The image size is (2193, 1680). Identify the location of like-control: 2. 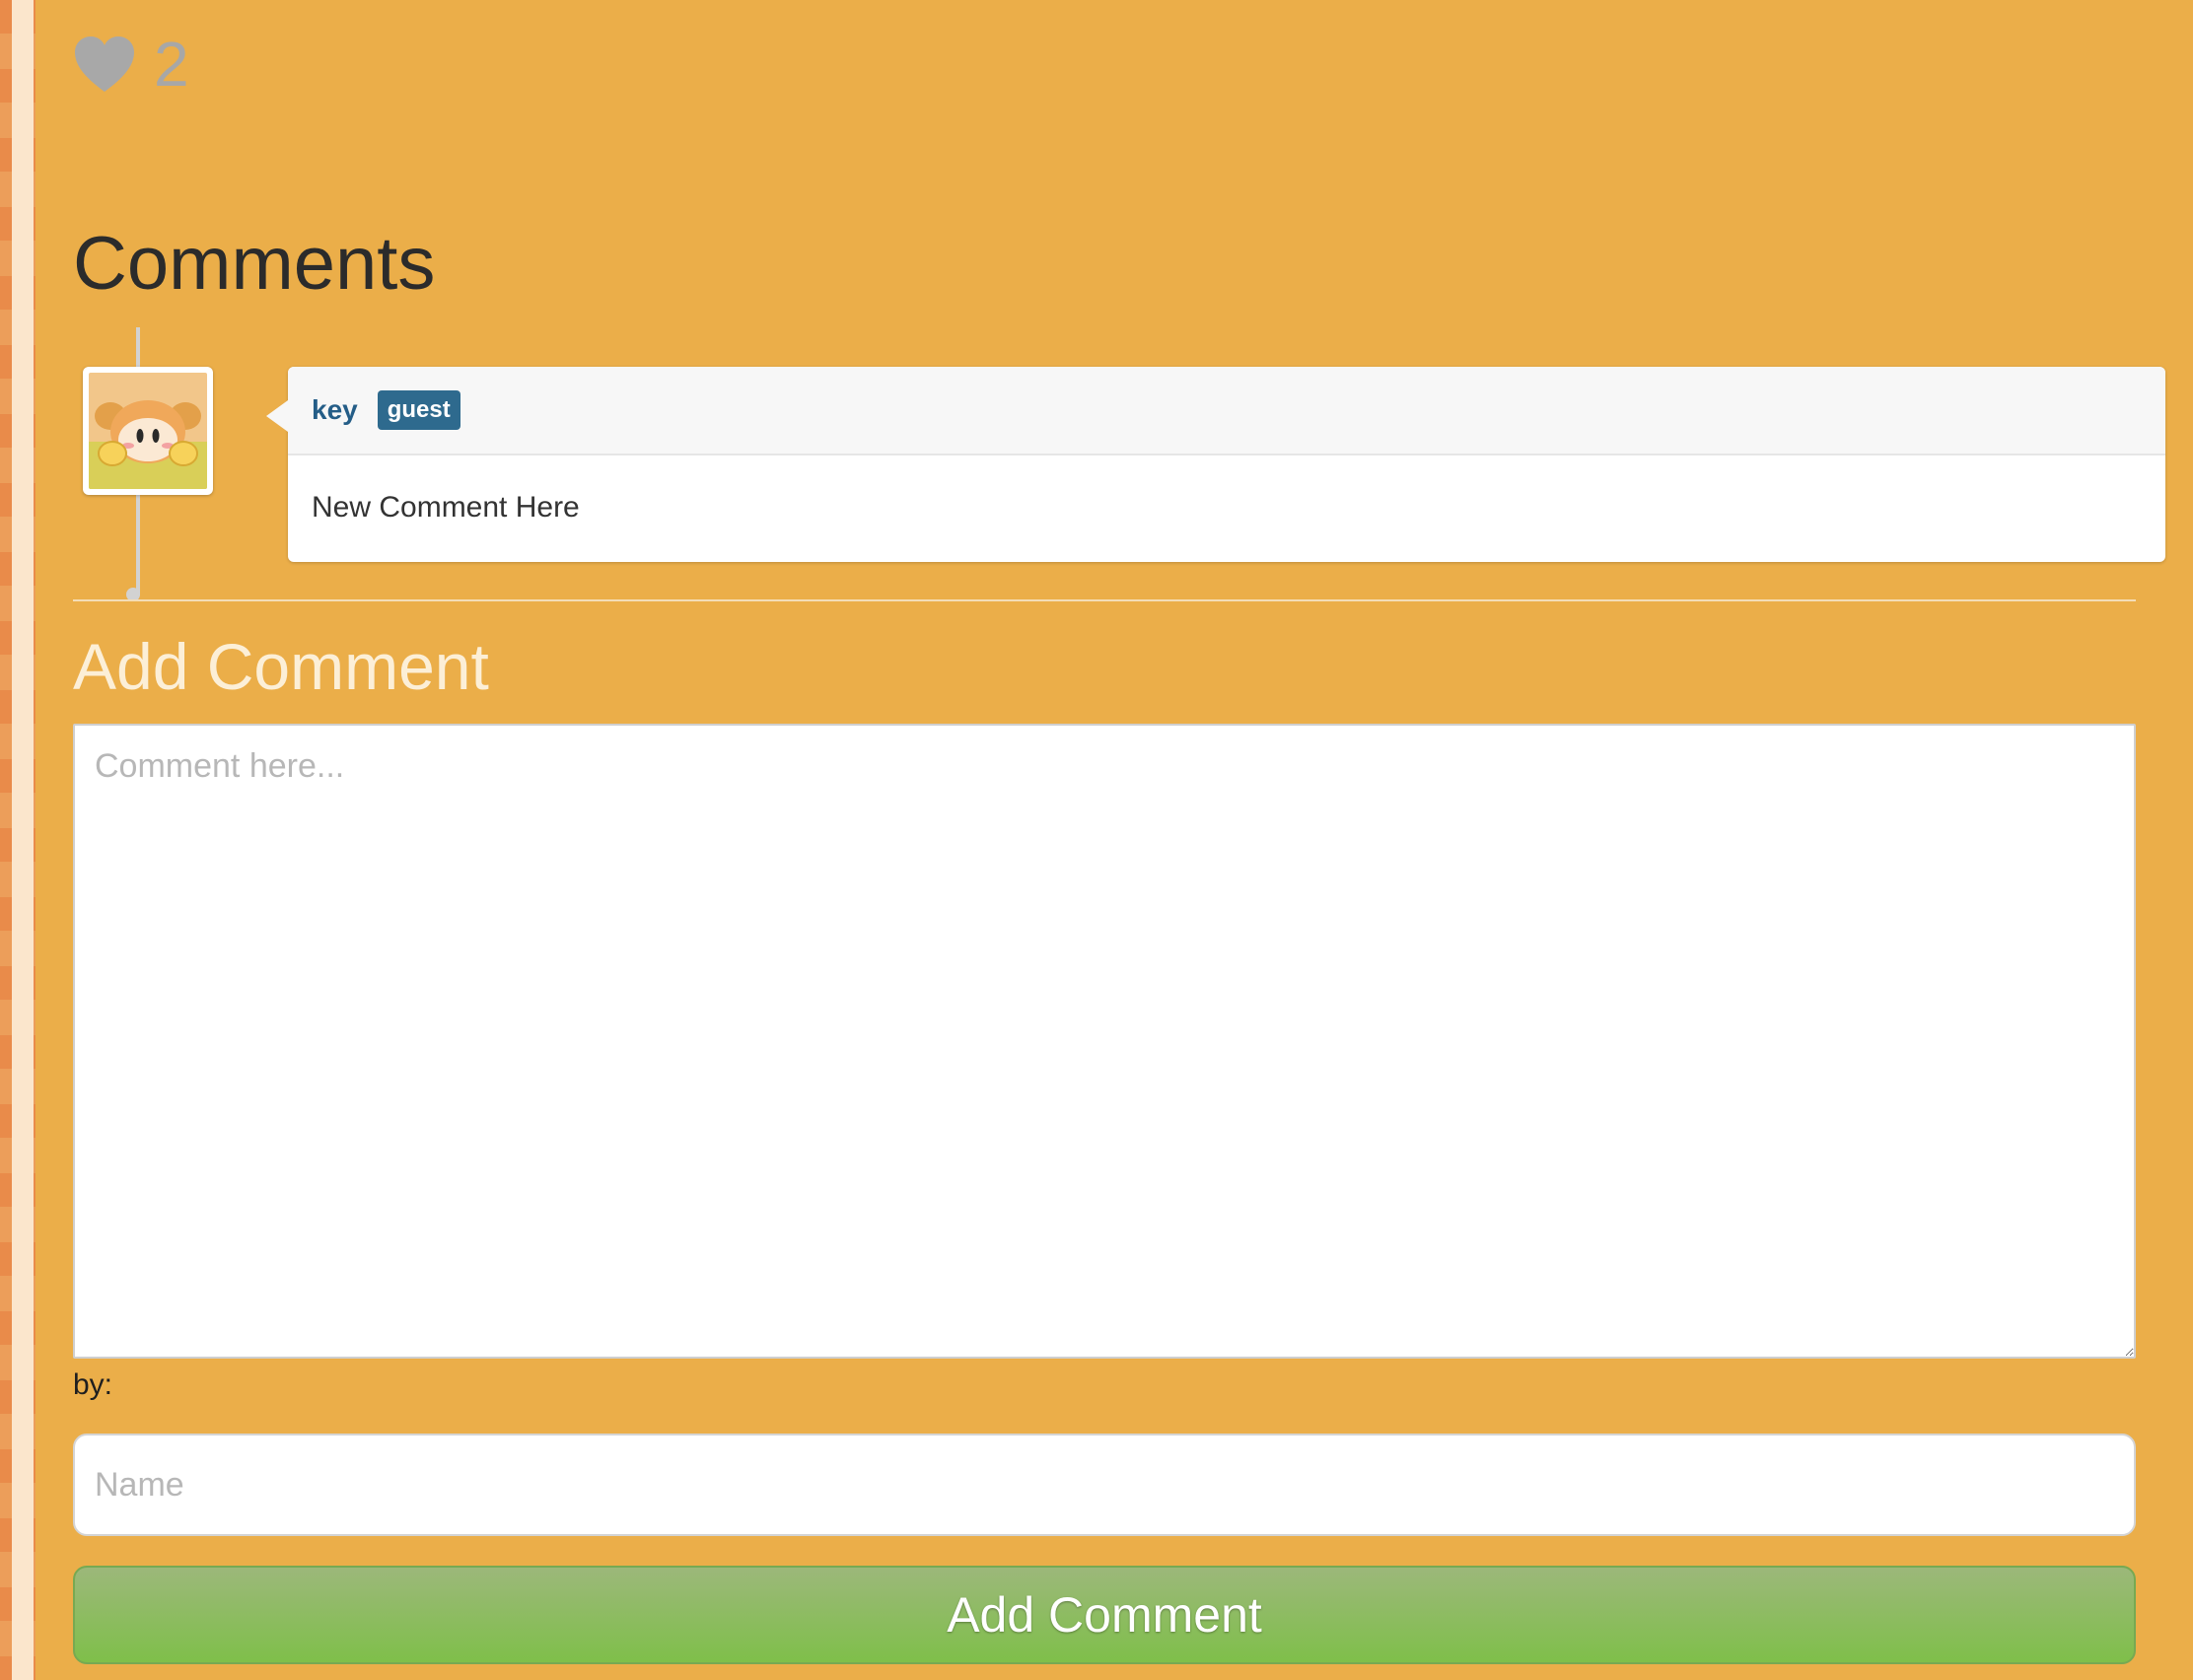
(131, 64).